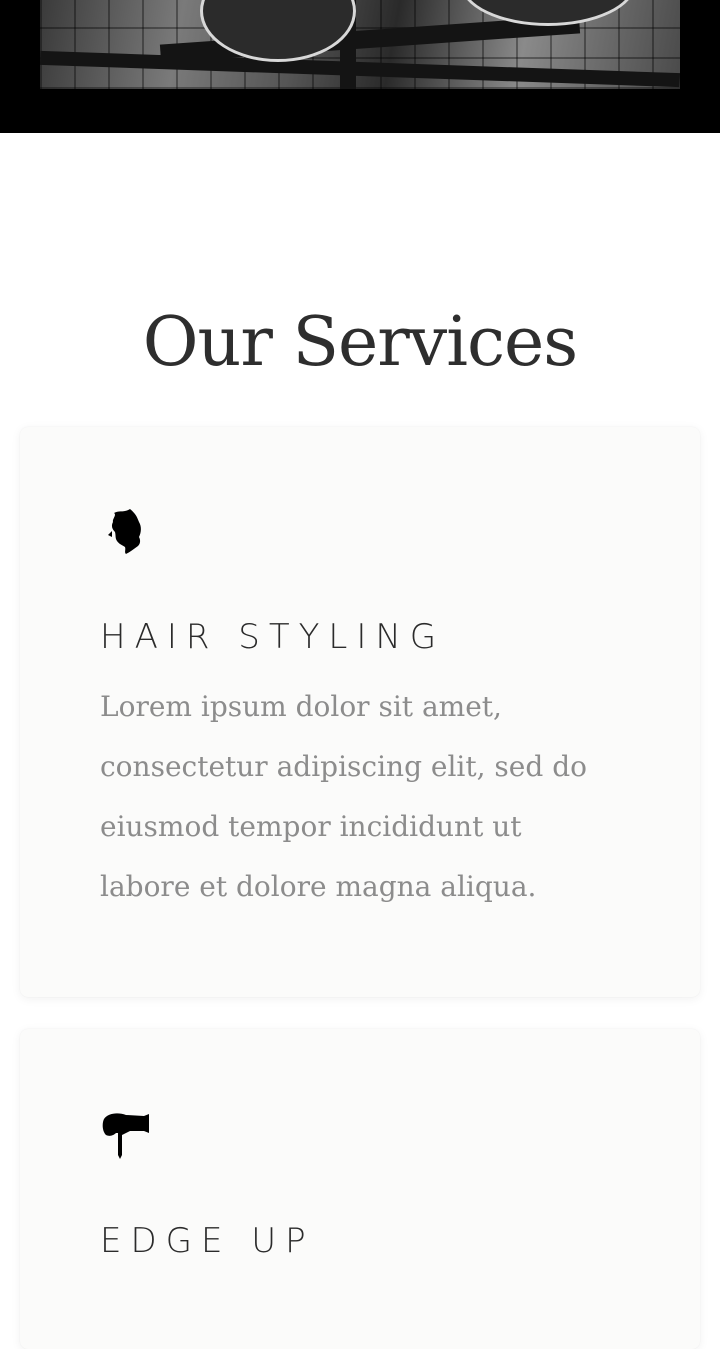 This screenshot has width=720, height=1349. I want to click on services-title: Our Services, so click(360, 342).